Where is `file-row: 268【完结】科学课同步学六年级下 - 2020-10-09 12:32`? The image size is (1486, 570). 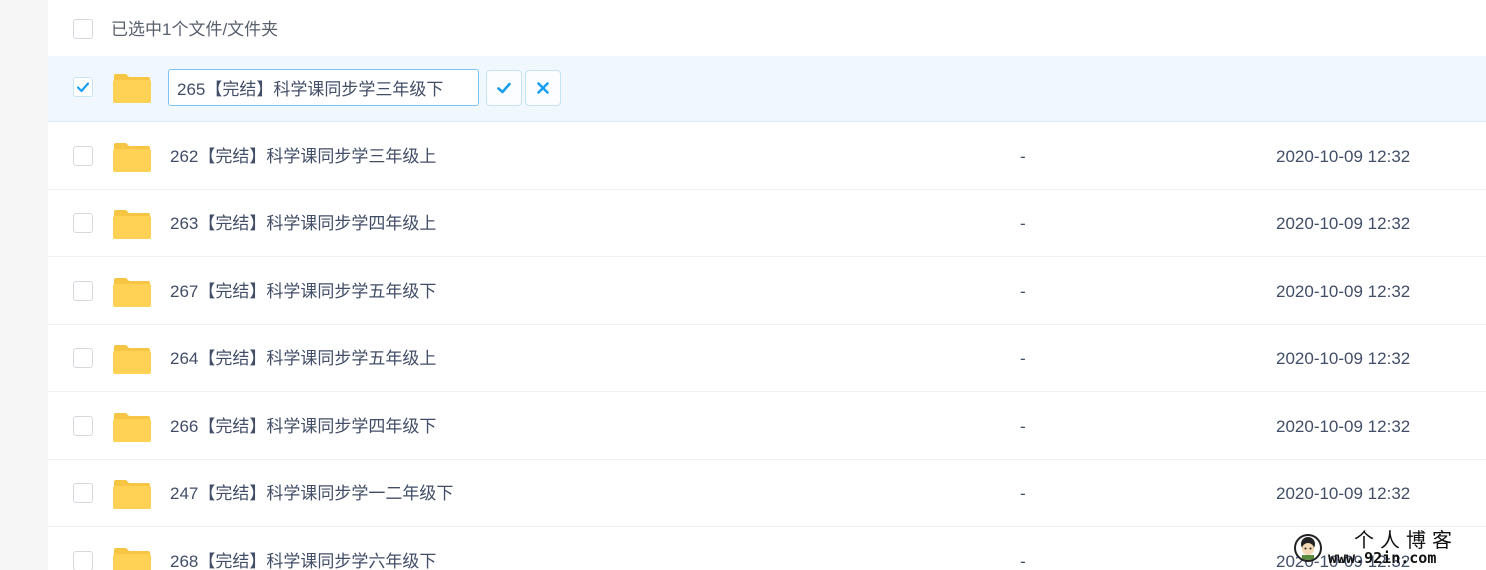 file-row: 268【完结】科学课同步学六年级下 - 2020-10-09 12:32 is located at coordinates (767, 549).